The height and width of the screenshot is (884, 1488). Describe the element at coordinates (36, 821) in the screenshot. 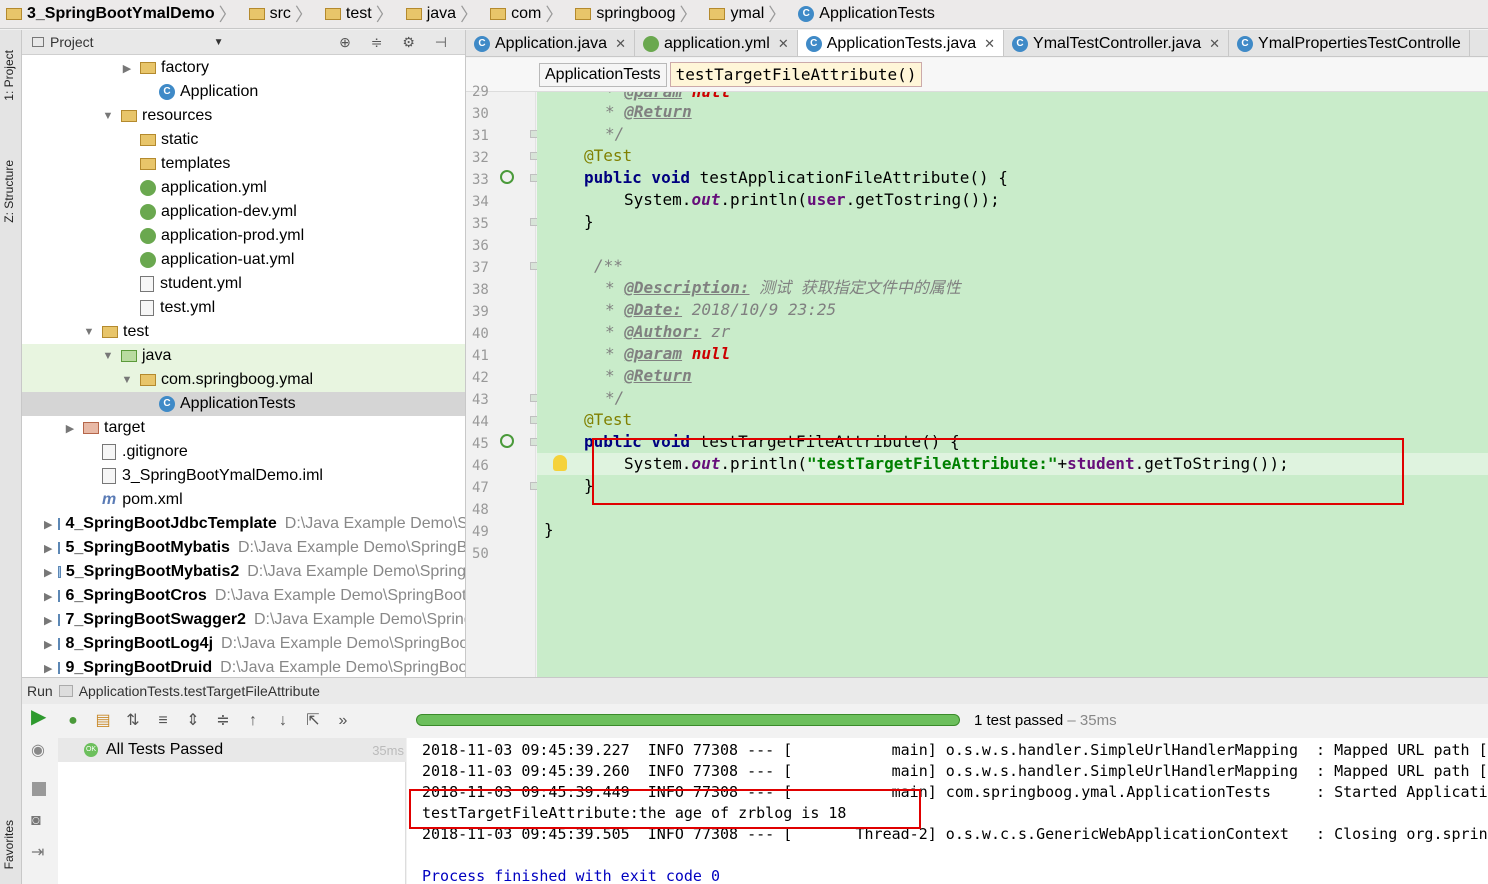

I see `camera-icon: ◙` at that location.